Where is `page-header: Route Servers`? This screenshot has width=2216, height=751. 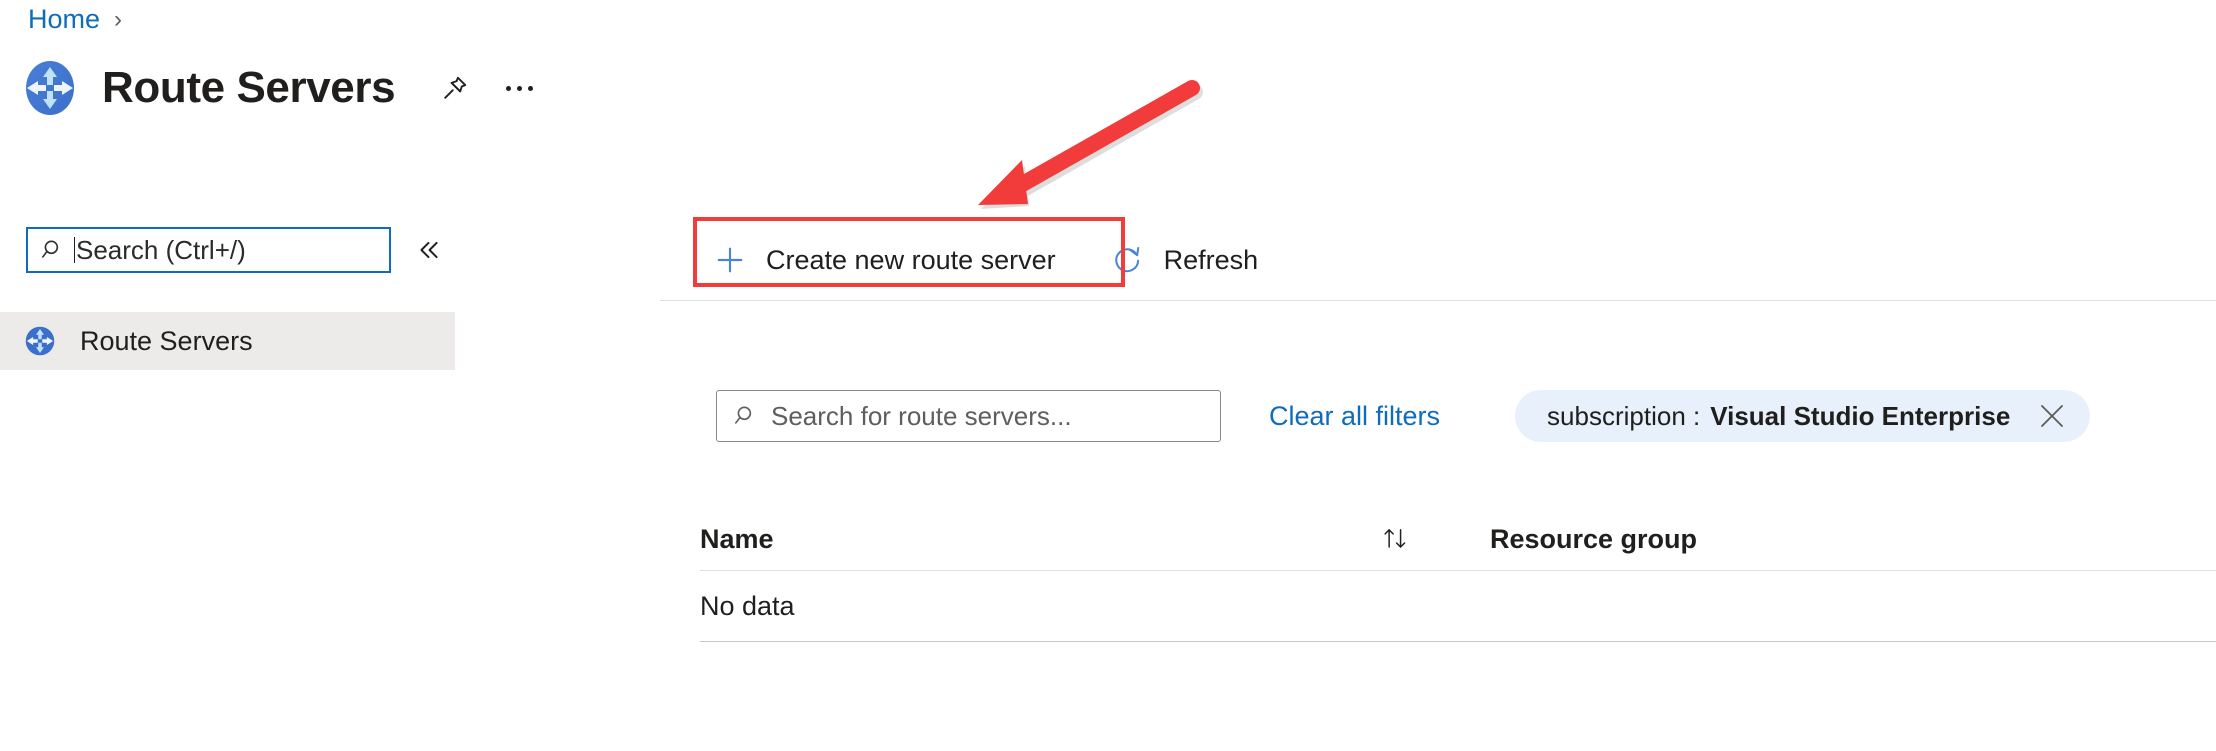 page-header: Route Servers is located at coordinates (280, 88).